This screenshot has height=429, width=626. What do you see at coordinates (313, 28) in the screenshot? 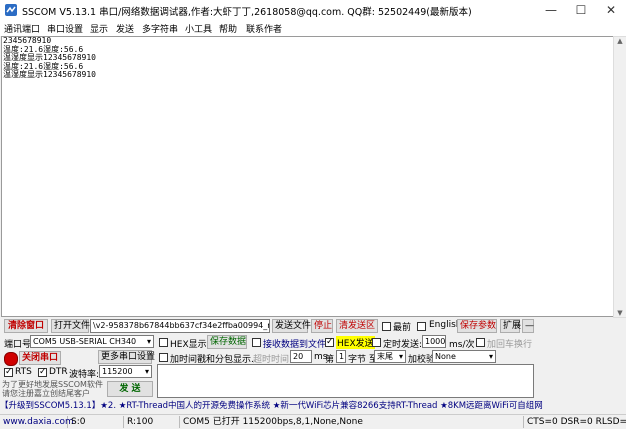
I see `menu-bar: 通讯端口 串口设置 显示 发送 多字符串 小工具 帮助 联系作者` at bounding box center [313, 28].